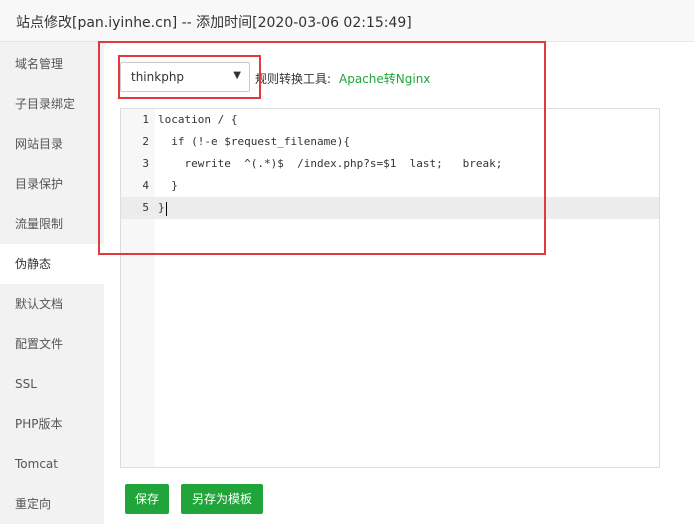 Image resolution: width=694 pixels, height=524 pixels. I want to click on sidebar-item-tomcat: Tomcat, so click(52, 464).